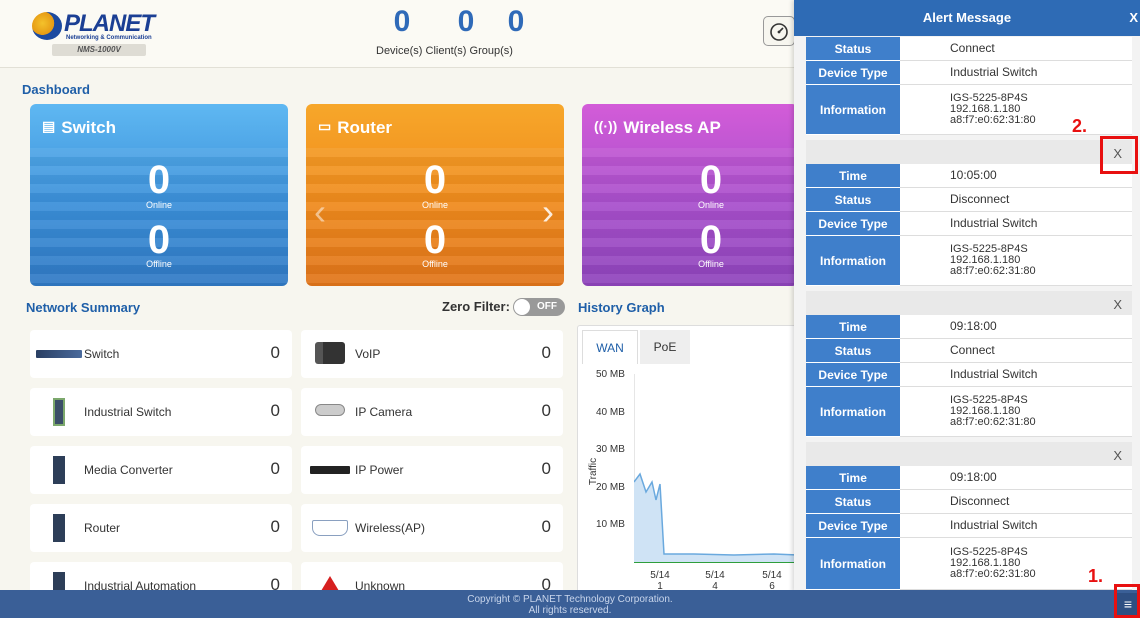  What do you see at coordinates (325, 126) in the screenshot?
I see `router-icon: ▭` at bounding box center [325, 126].